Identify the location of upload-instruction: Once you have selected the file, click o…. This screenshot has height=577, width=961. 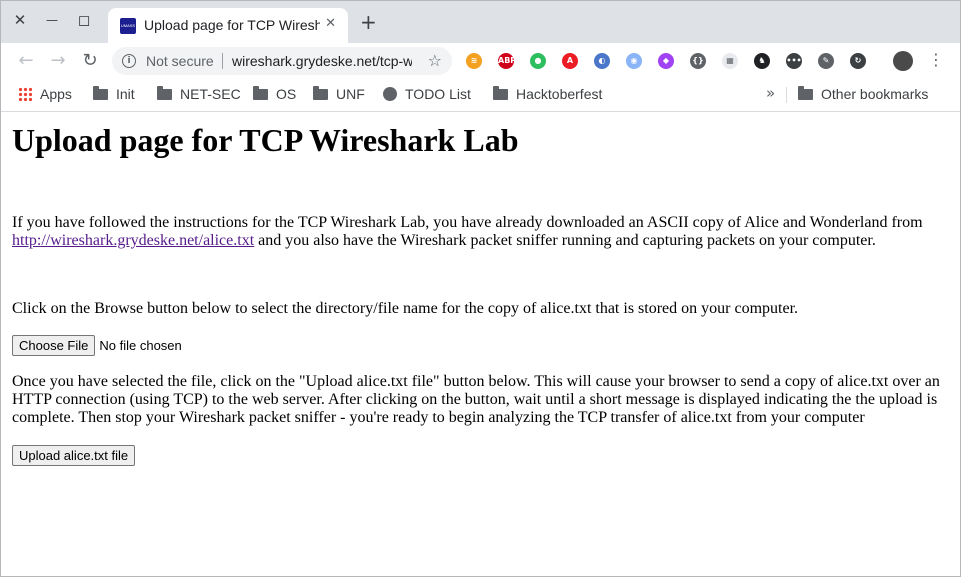
(476, 399).